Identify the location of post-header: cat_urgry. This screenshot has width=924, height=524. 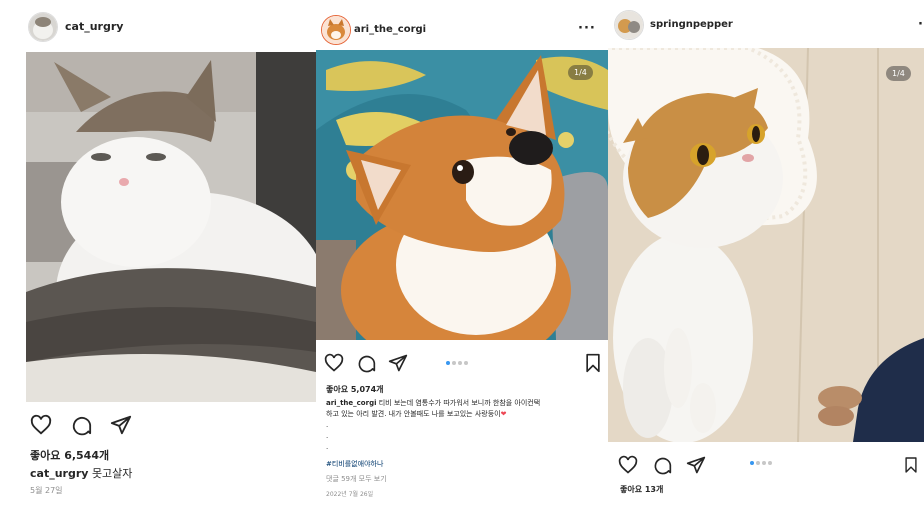
(158, 26).